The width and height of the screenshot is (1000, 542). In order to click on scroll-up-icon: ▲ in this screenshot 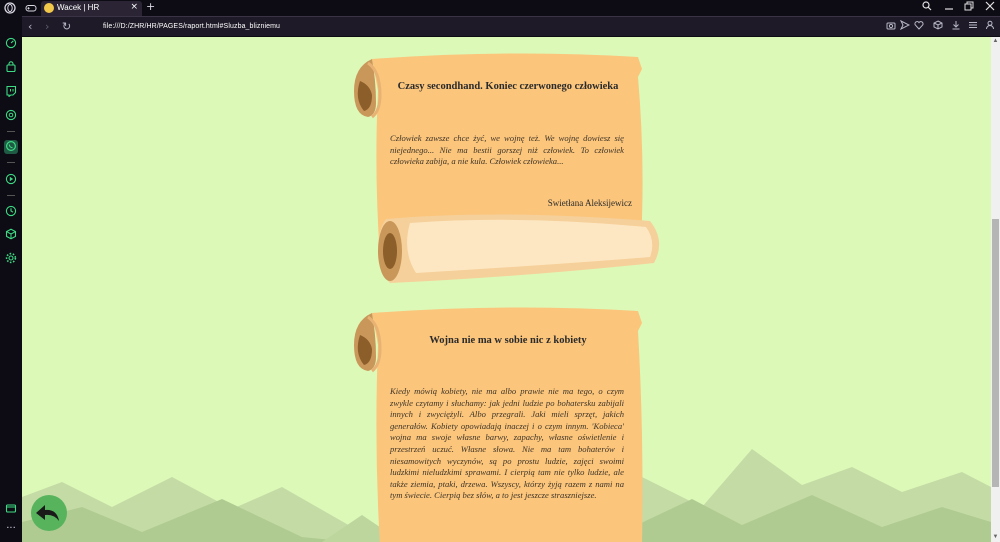, I will do `click(995, 41)`.